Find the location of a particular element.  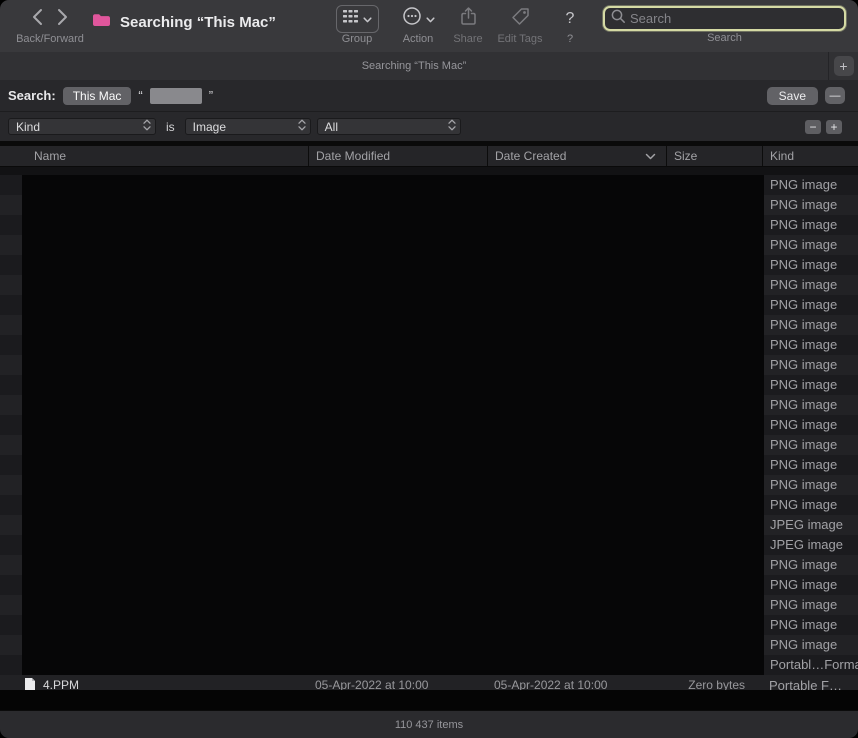

new-tab-button: + is located at coordinates (843, 66).